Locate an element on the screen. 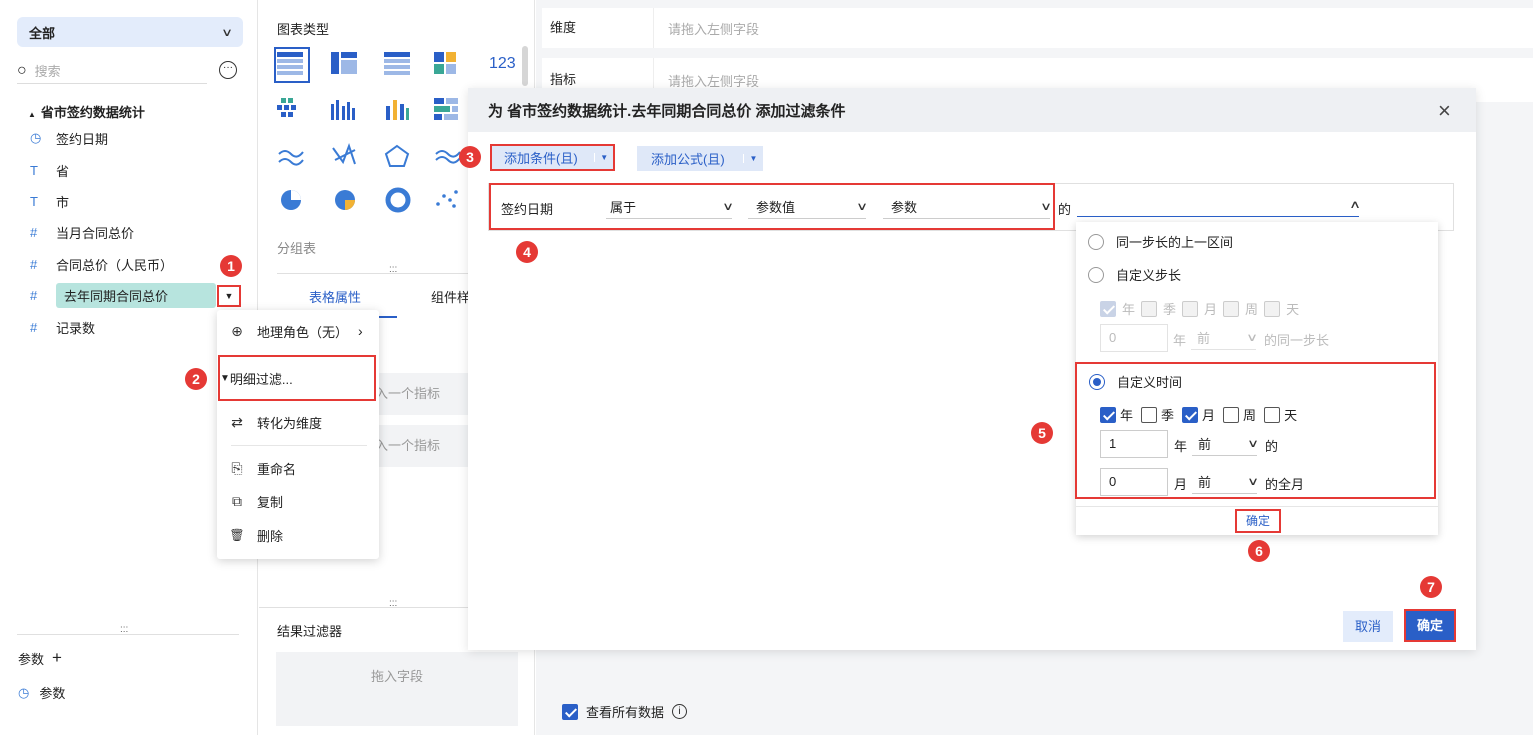 Image resolution: width=1533 pixels, height=735 pixels. field-row: T省 is located at coordinates (49, 170).